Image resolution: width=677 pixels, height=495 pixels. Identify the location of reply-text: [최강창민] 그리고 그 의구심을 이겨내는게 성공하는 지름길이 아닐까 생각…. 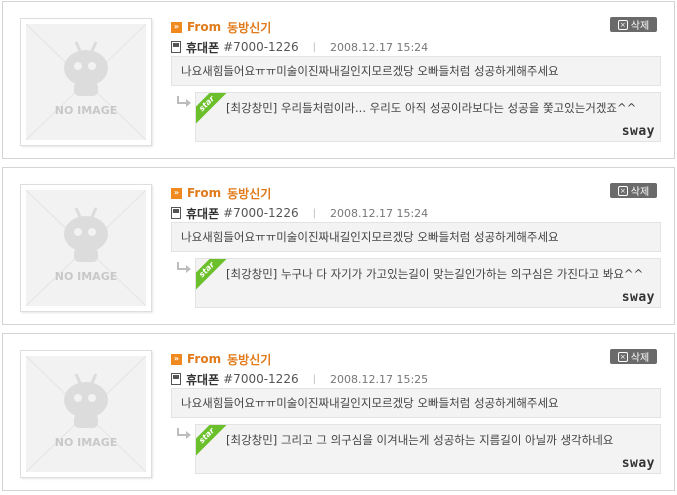
(420, 440).